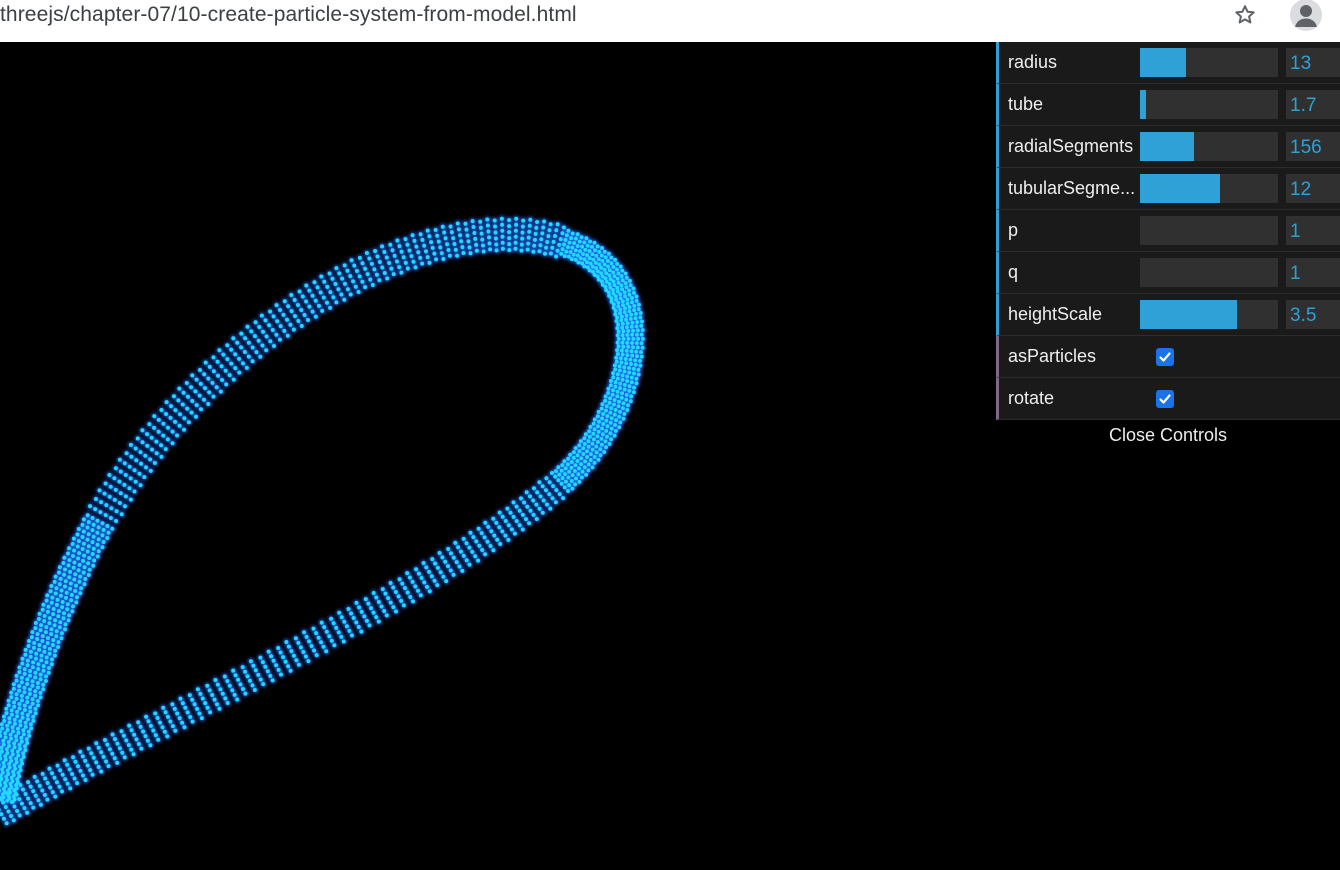 The height and width of the screenshot is (870, 1340). What do you see at coordinates (1013, 230) in the screenshot?
I see `gui-controller-label: p` at bounding box center [1013, 230].